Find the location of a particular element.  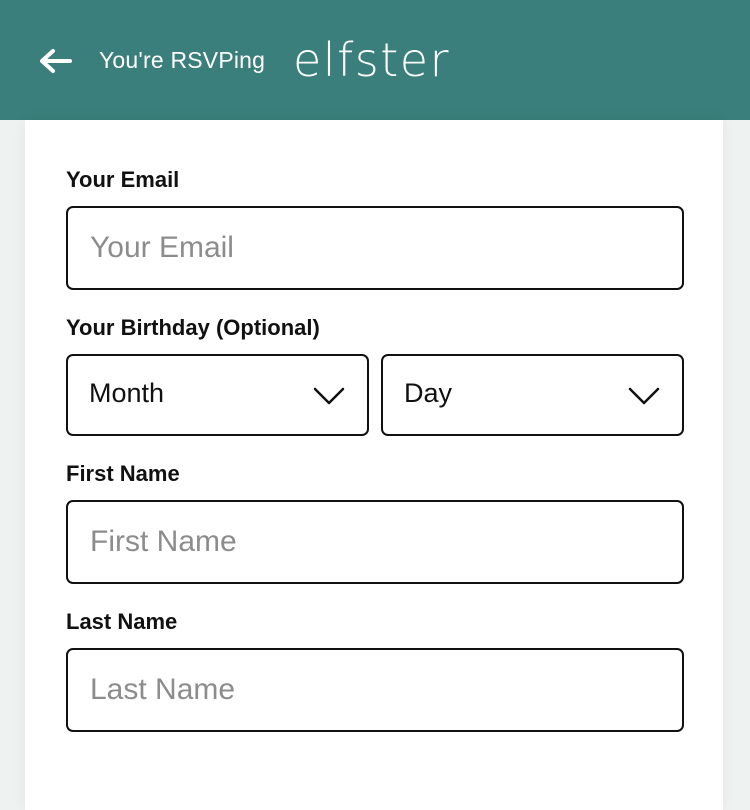

last-name-field-wrapper is located at coordinates (375, 690).